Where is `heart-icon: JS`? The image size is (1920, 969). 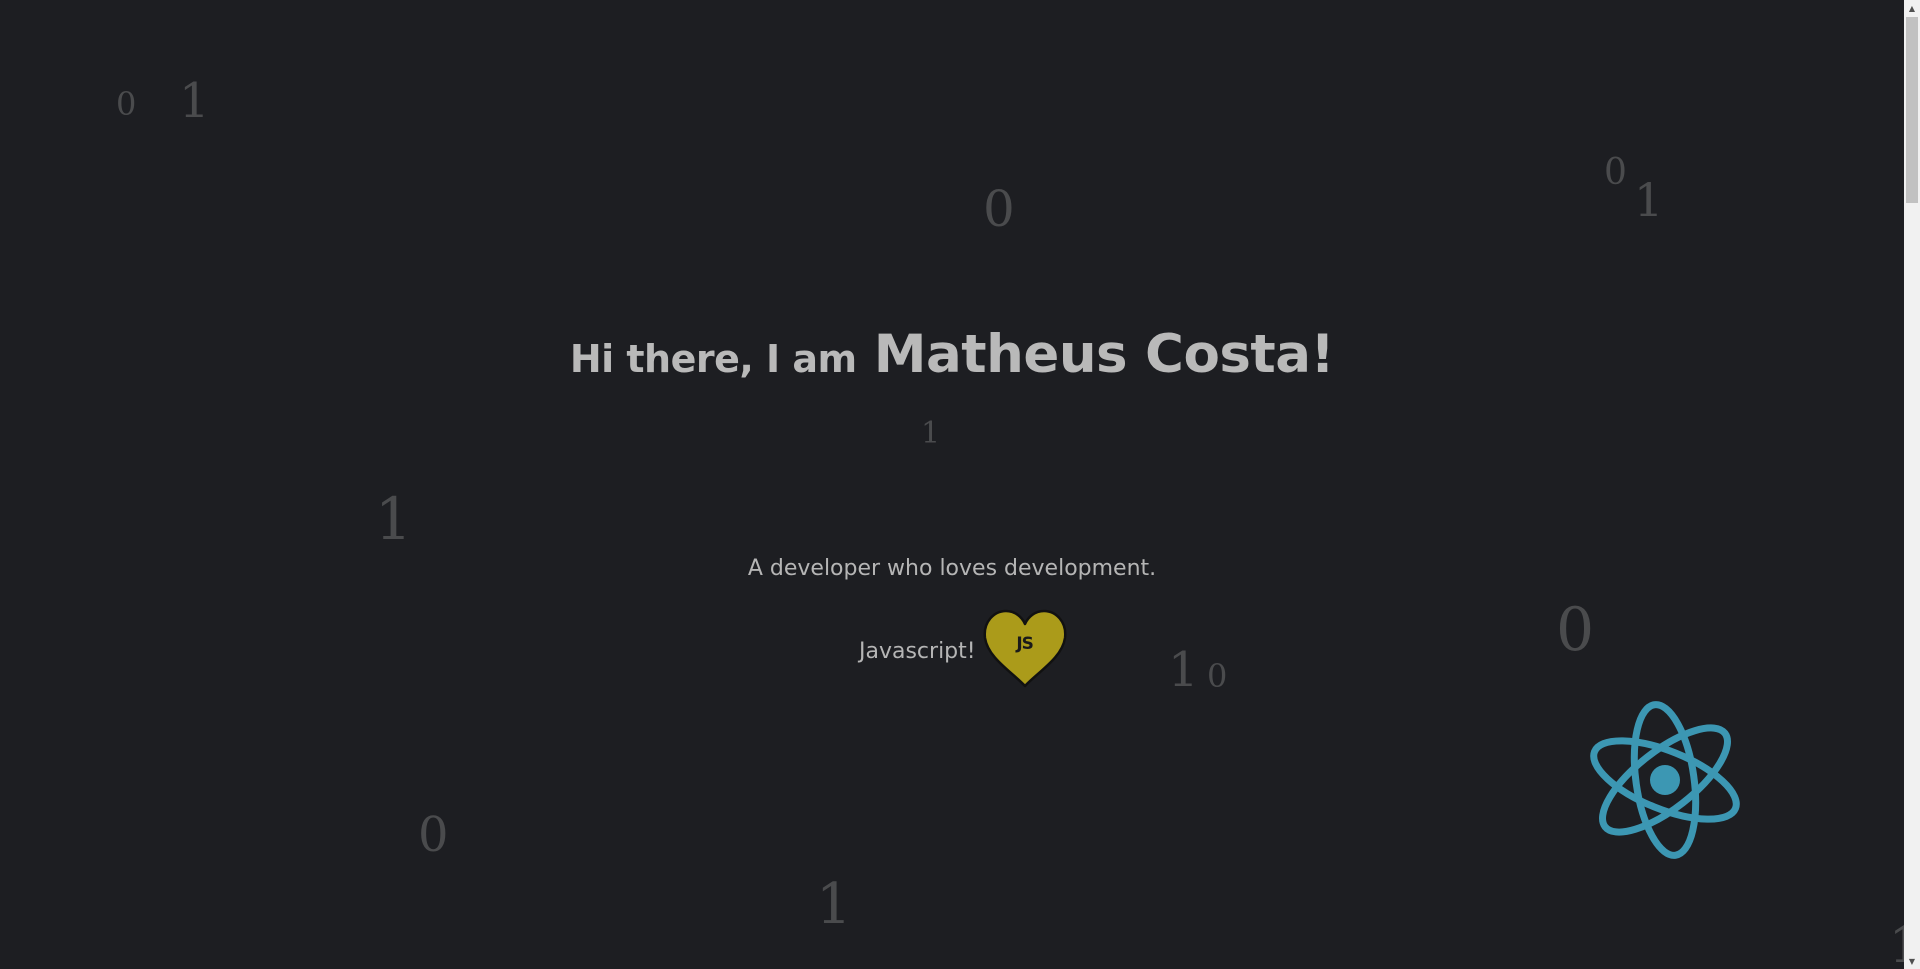 heart-icon: JS is located at coordinates (1025, 649).